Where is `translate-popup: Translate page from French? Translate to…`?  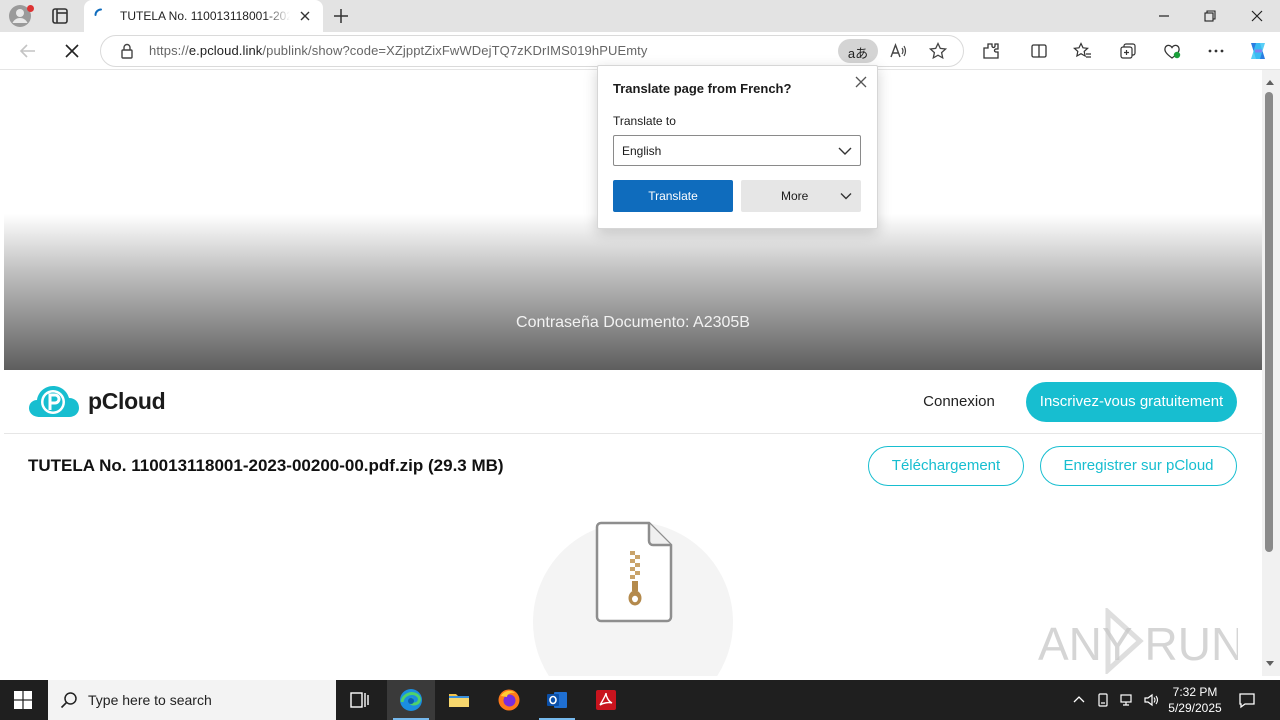
translate-popup: Translate page from French? Translate to… is located at coordinates (737, 147).